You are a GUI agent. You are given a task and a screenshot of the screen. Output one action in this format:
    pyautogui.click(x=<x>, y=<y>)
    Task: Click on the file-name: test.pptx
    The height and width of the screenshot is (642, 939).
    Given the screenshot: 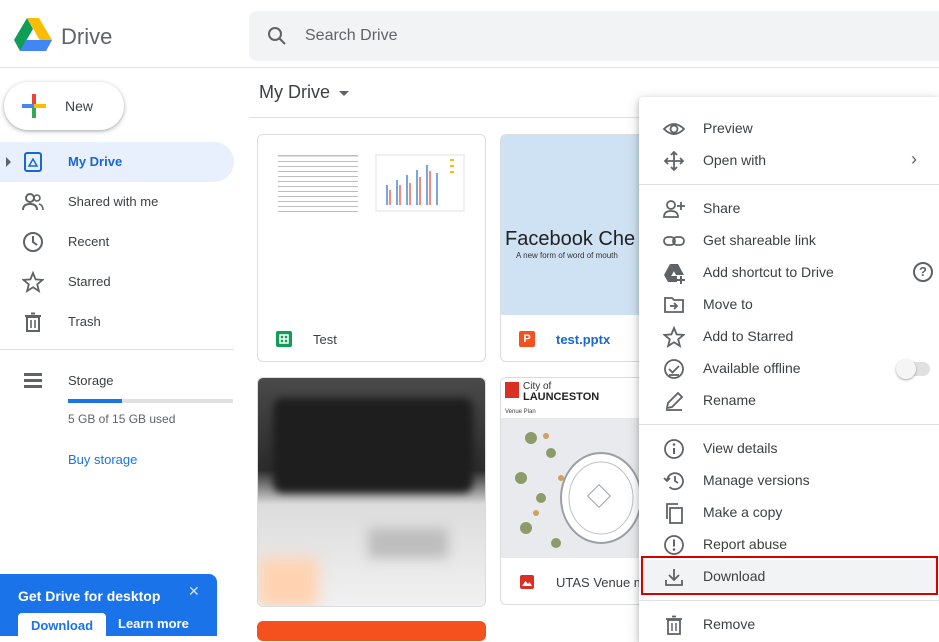 What is the action you would take?
    pyautogui.click(x=583, y=339)
    